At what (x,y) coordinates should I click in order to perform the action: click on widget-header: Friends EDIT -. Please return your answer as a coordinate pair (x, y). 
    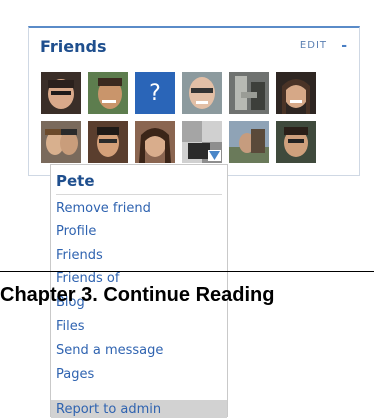
    Looking at the image, I should click on (194, 46).